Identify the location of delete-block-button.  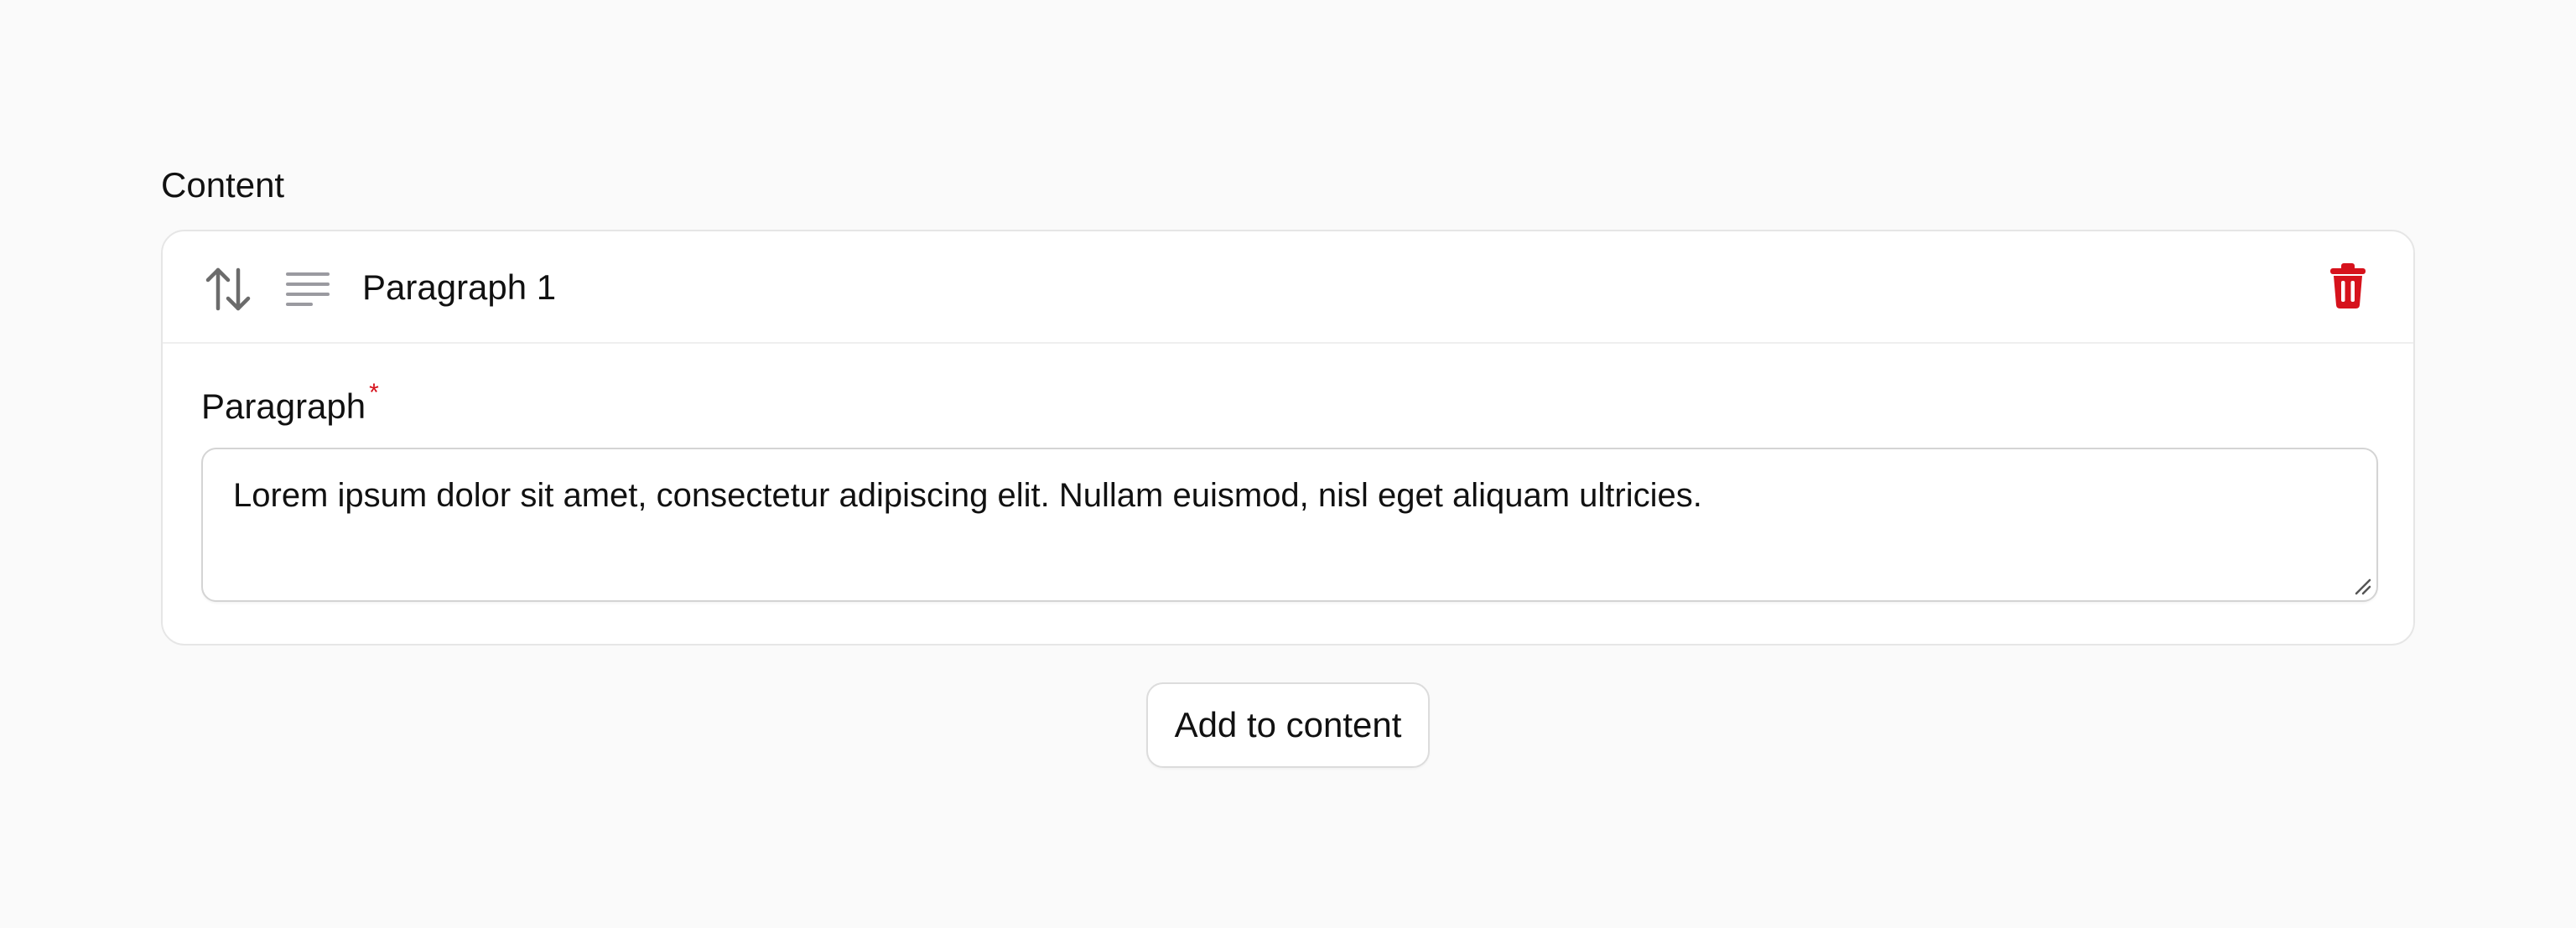
(2348, 287).